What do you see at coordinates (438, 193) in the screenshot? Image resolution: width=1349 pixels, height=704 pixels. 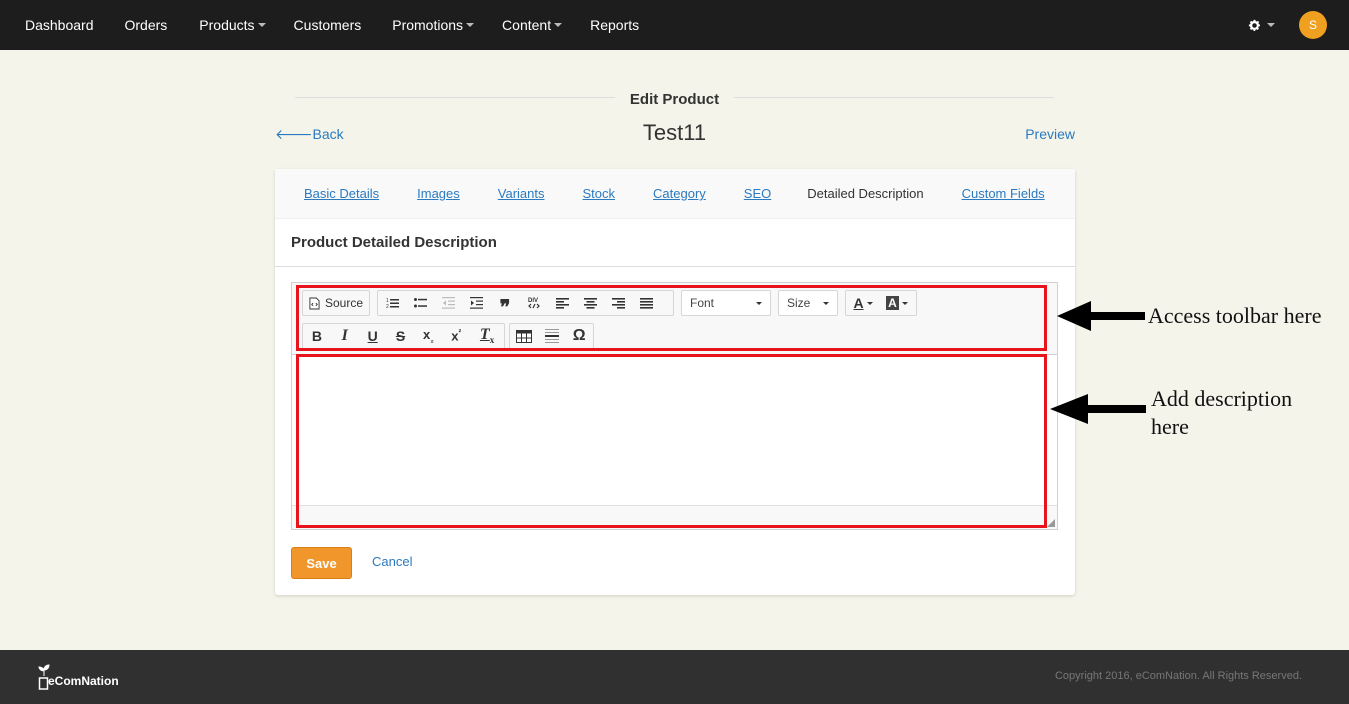 I see `tab-images: Images` at bounding box center [438, 193].